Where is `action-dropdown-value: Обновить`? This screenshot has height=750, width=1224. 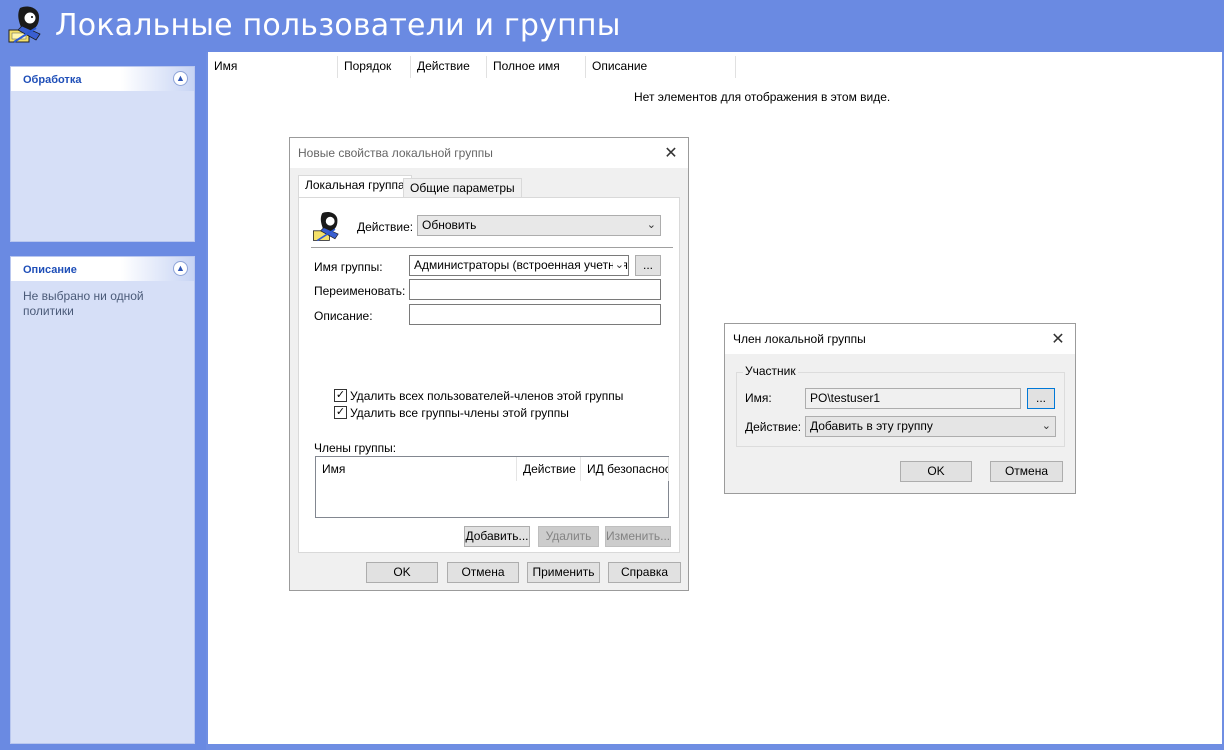 action-dropdown-value: Обновить is located at coordinates (449, 225).